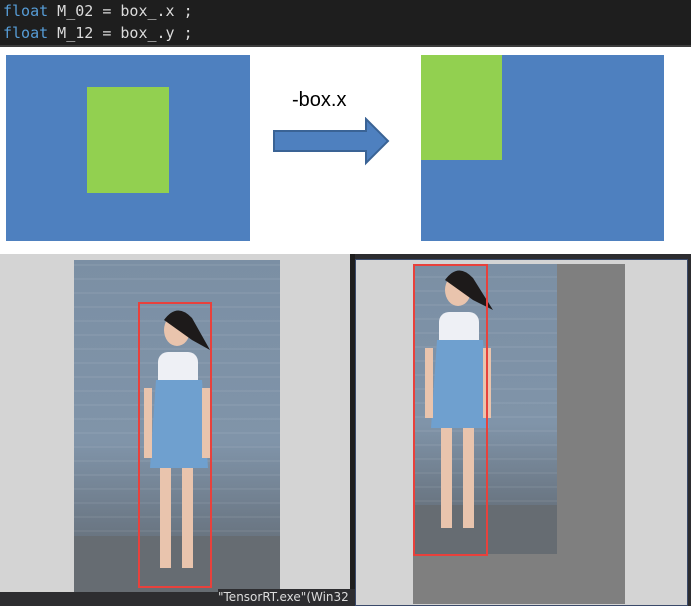  I want to click on result-box-rect, so click(461, 107).